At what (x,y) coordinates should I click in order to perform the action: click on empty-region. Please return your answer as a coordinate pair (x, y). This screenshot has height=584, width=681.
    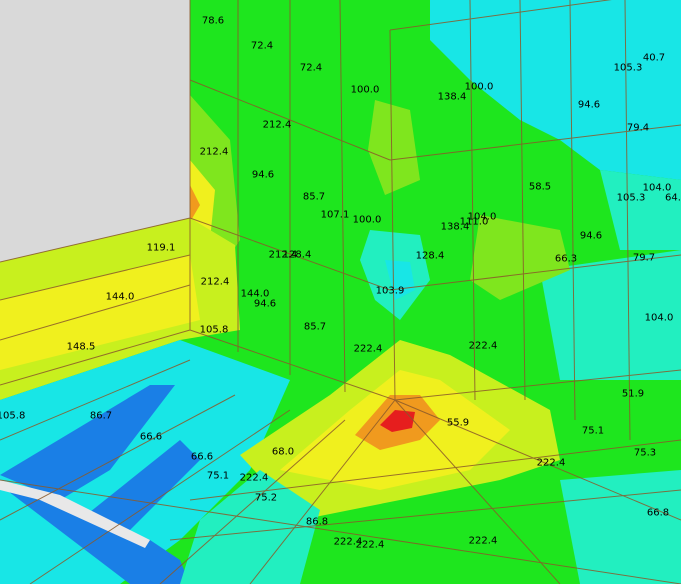
    Looking at the image, I should click on (95, 131).